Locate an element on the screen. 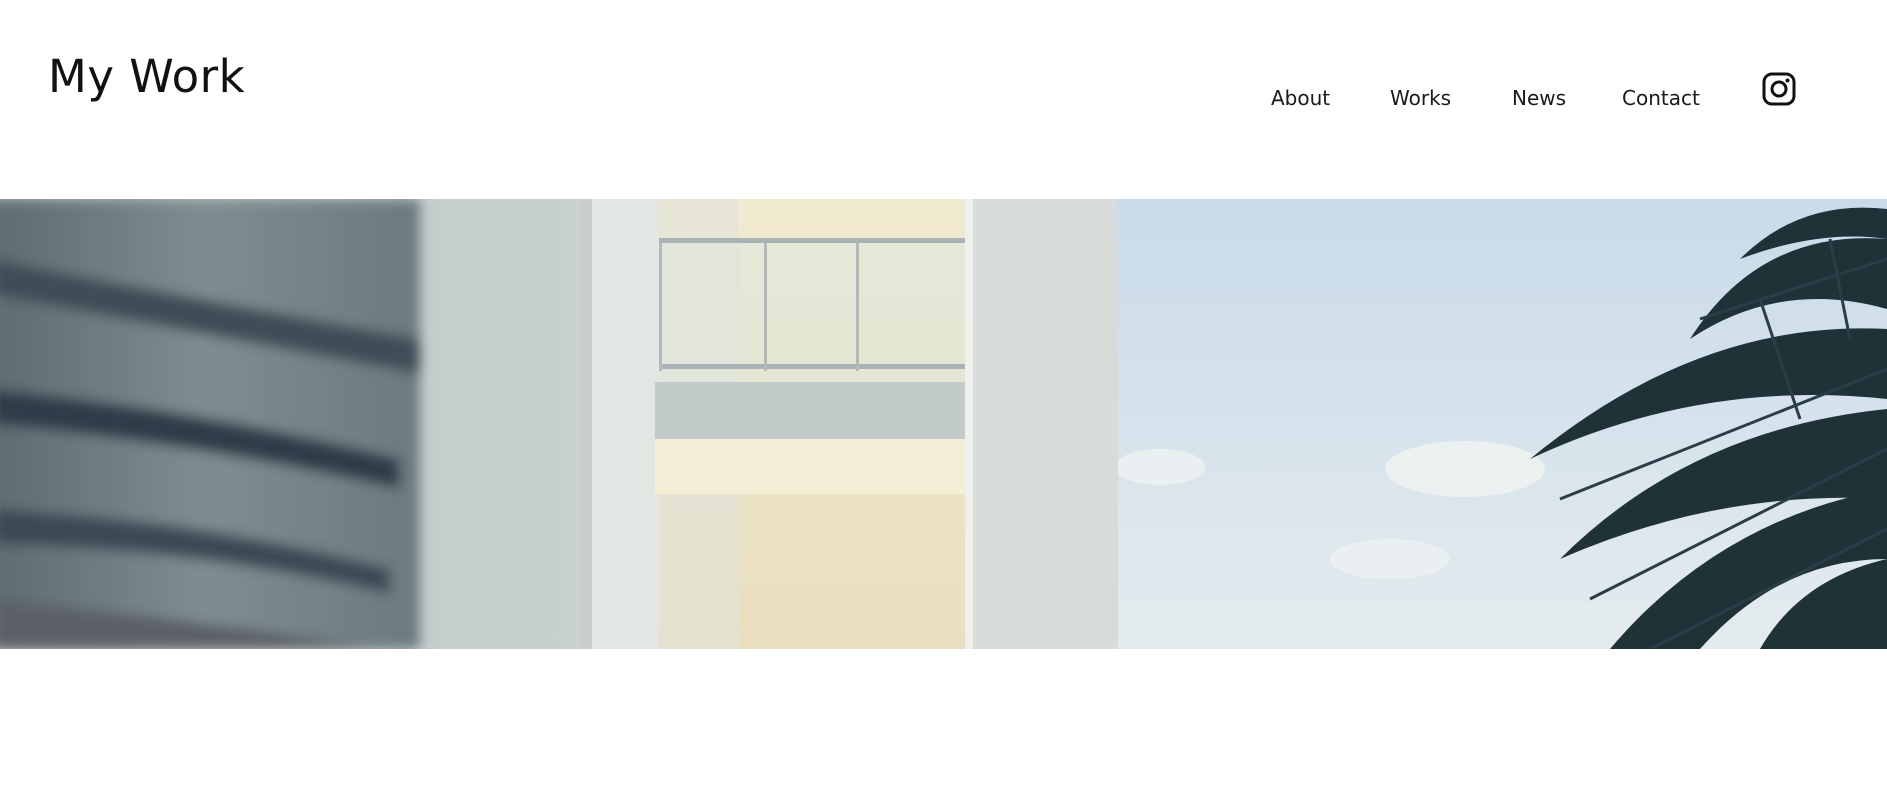 The width and height of the screenshot is (1887, 808). main-nav: About Works News Contact is located at coordinates (943, 98).